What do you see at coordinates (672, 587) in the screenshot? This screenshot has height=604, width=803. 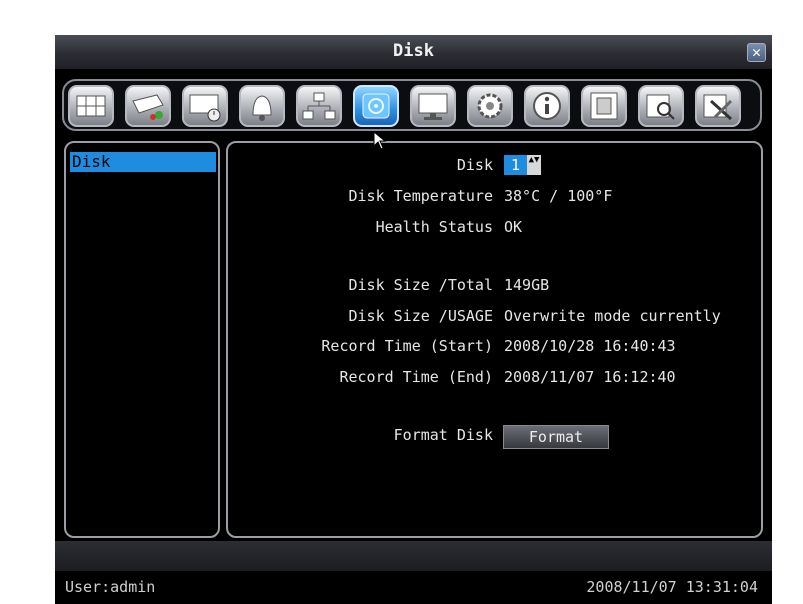 I see `status-datetime: 2008/11/07 13:31:04` at bounding box center [672, 587].